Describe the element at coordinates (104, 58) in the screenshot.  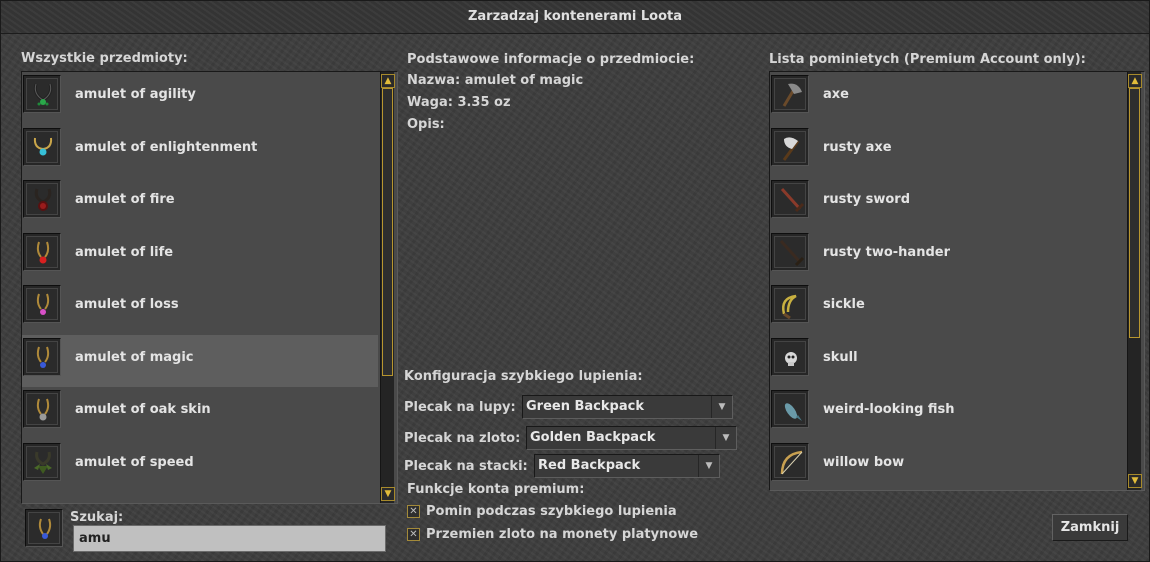
I see `all-items-heading: Wszystkie przedmioty:` at that location.